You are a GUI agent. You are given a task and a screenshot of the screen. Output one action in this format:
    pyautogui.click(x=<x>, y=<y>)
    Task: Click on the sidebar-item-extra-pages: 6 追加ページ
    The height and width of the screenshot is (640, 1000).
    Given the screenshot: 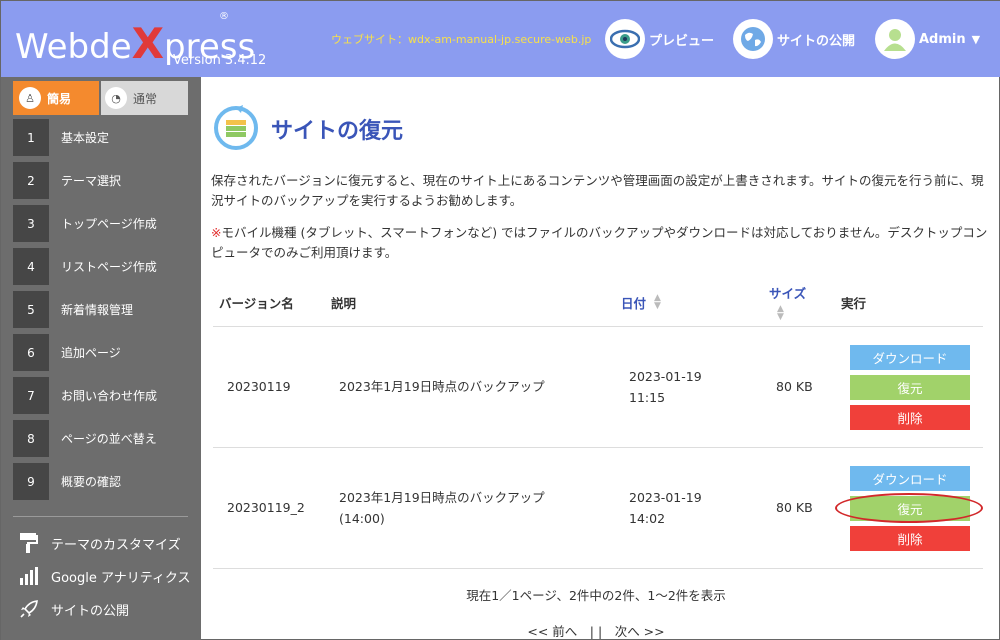 What is the action you would take?
    pyautogui.click(x=100, y=352)
    